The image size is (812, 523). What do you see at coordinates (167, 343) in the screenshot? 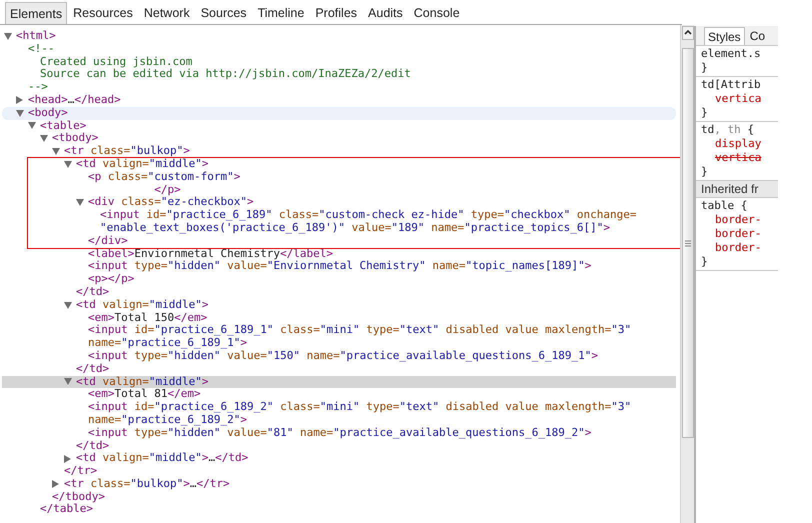
I see `code-text: name="practice_6_189_1">` at bounding box center [167, 343].